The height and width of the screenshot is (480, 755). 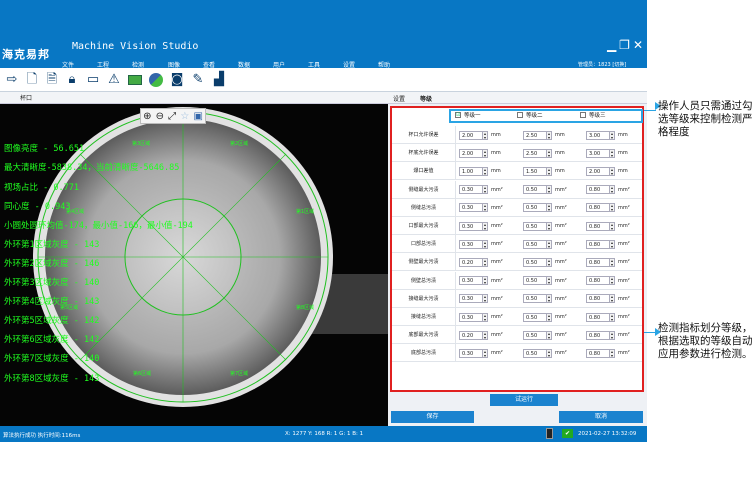 What do you see at coordinates (52, 80) in the screenshot?
I see `save-file-icon: 🗎` at bounding box center [52, 80].